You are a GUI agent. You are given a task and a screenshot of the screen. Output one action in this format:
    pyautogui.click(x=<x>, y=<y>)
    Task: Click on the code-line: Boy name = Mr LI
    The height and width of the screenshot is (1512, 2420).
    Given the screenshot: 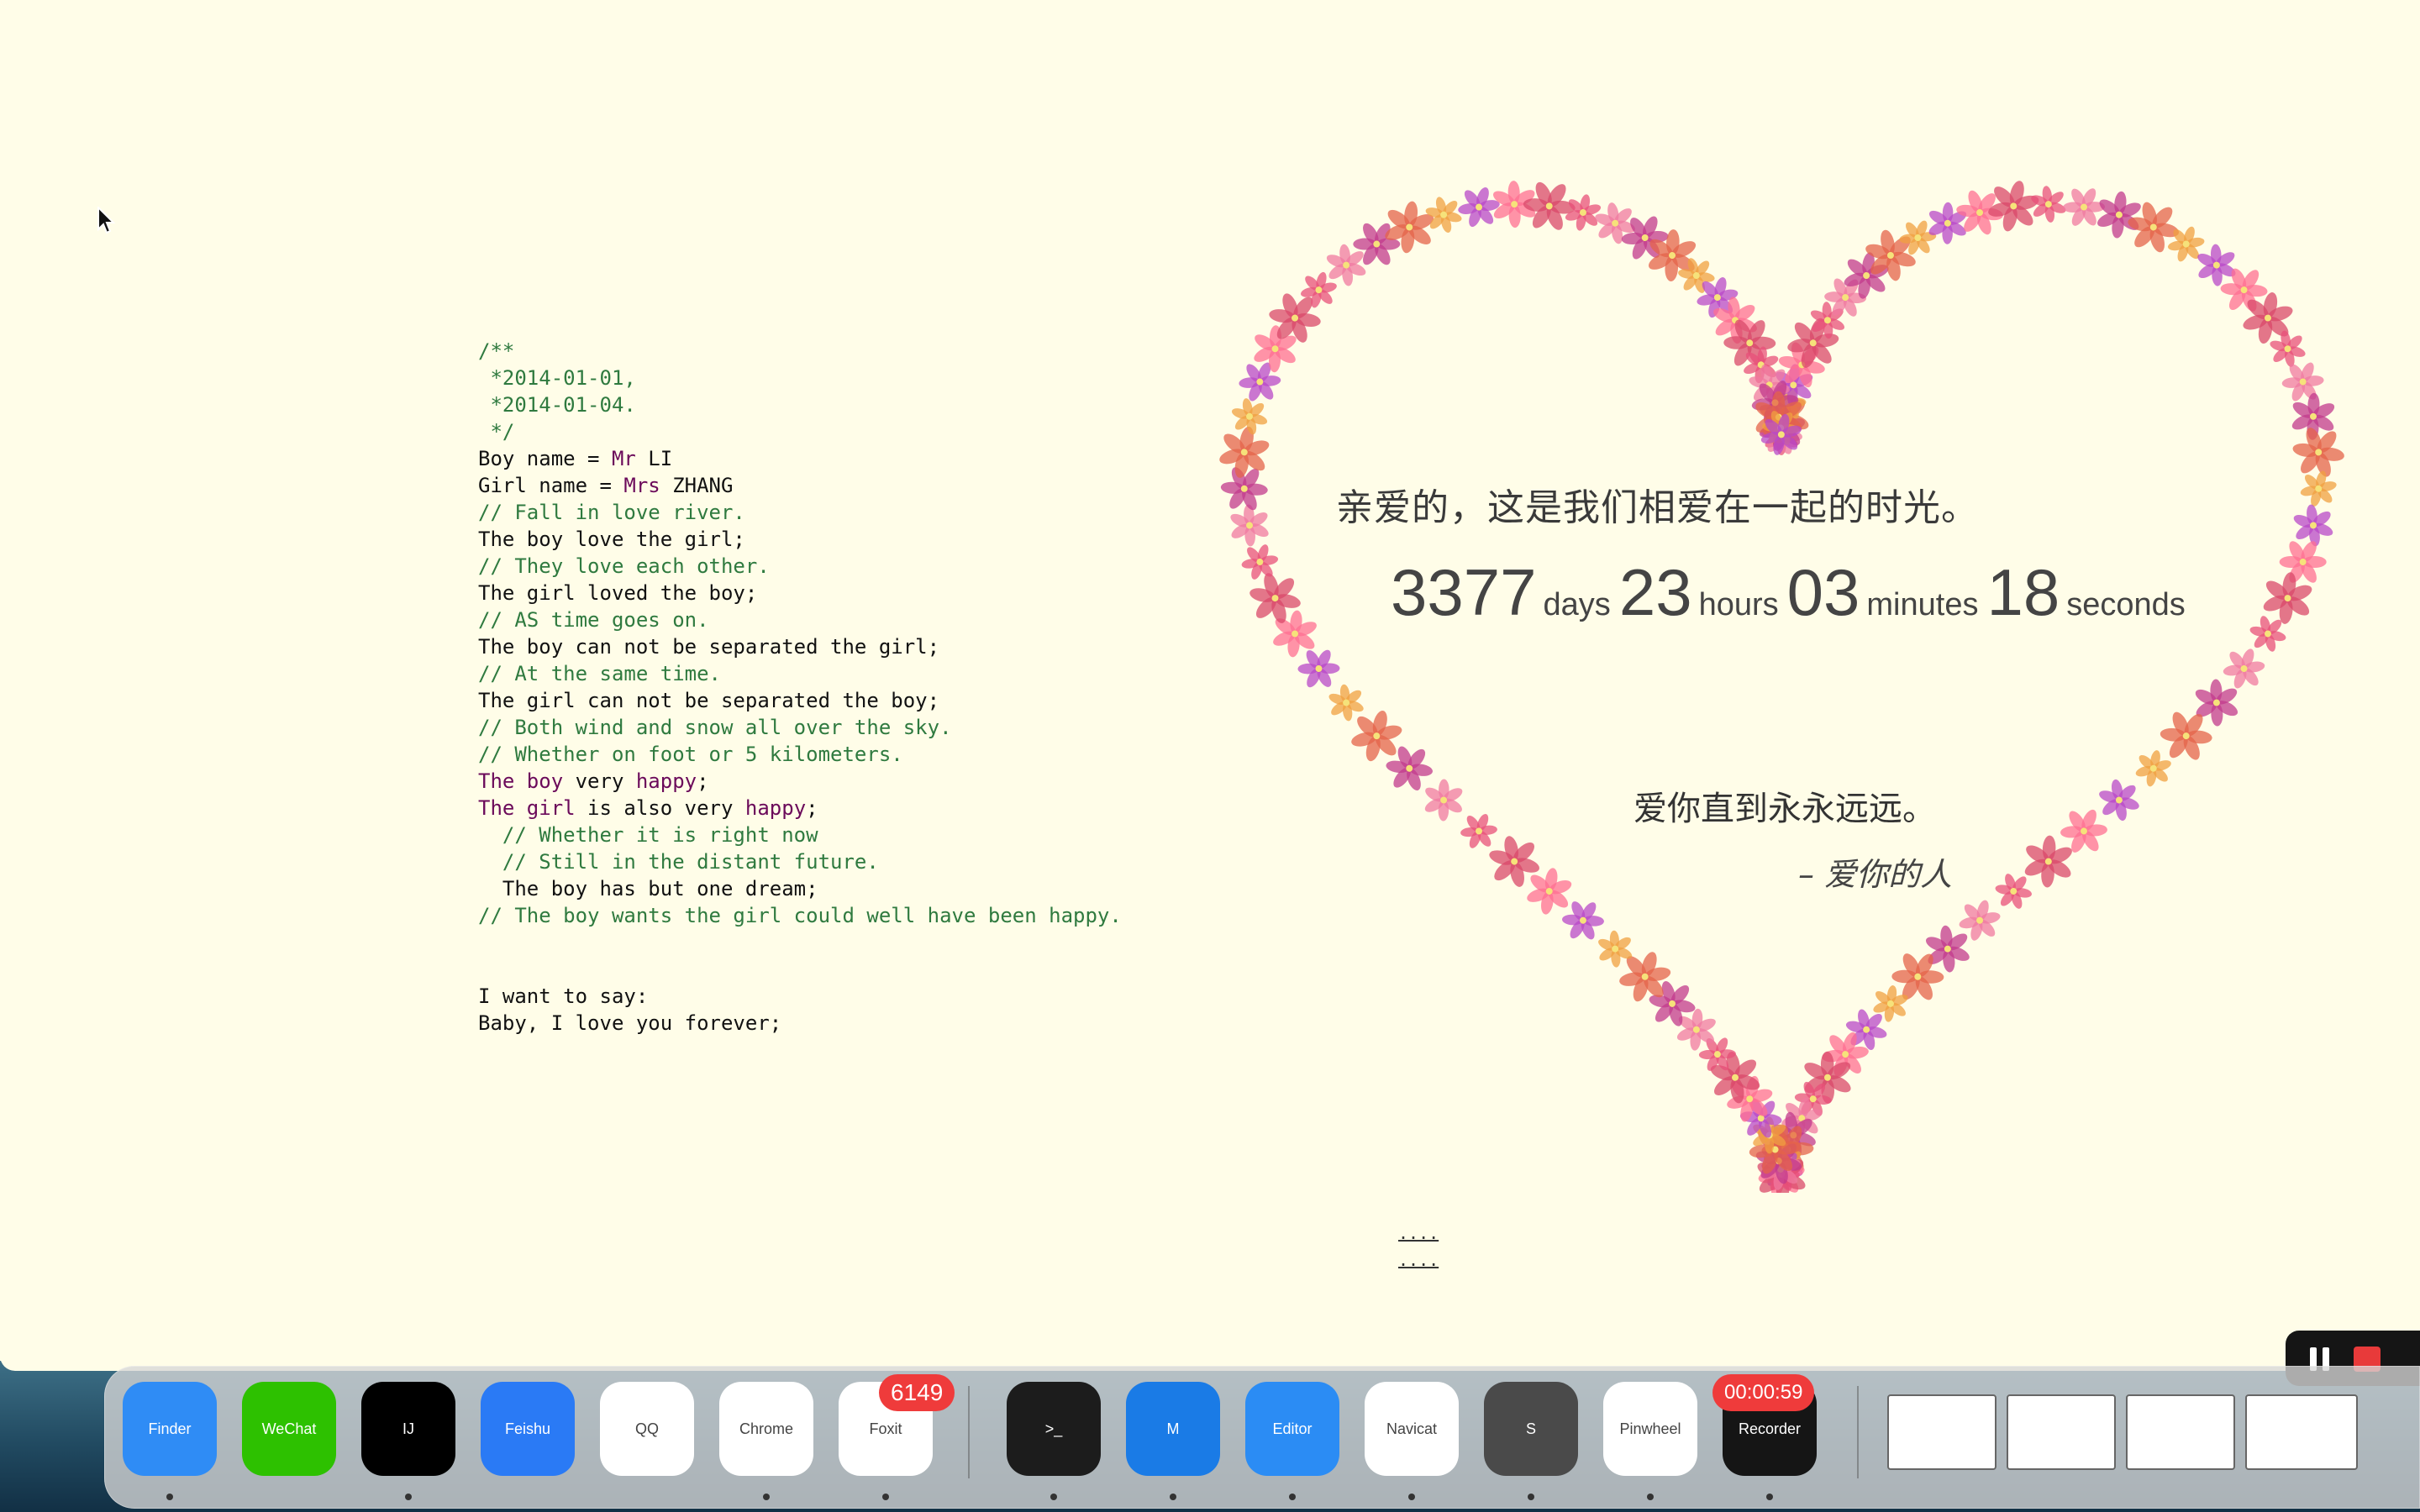 What is the action you would take?
    pyautogui.click(x=800, y=458)
    